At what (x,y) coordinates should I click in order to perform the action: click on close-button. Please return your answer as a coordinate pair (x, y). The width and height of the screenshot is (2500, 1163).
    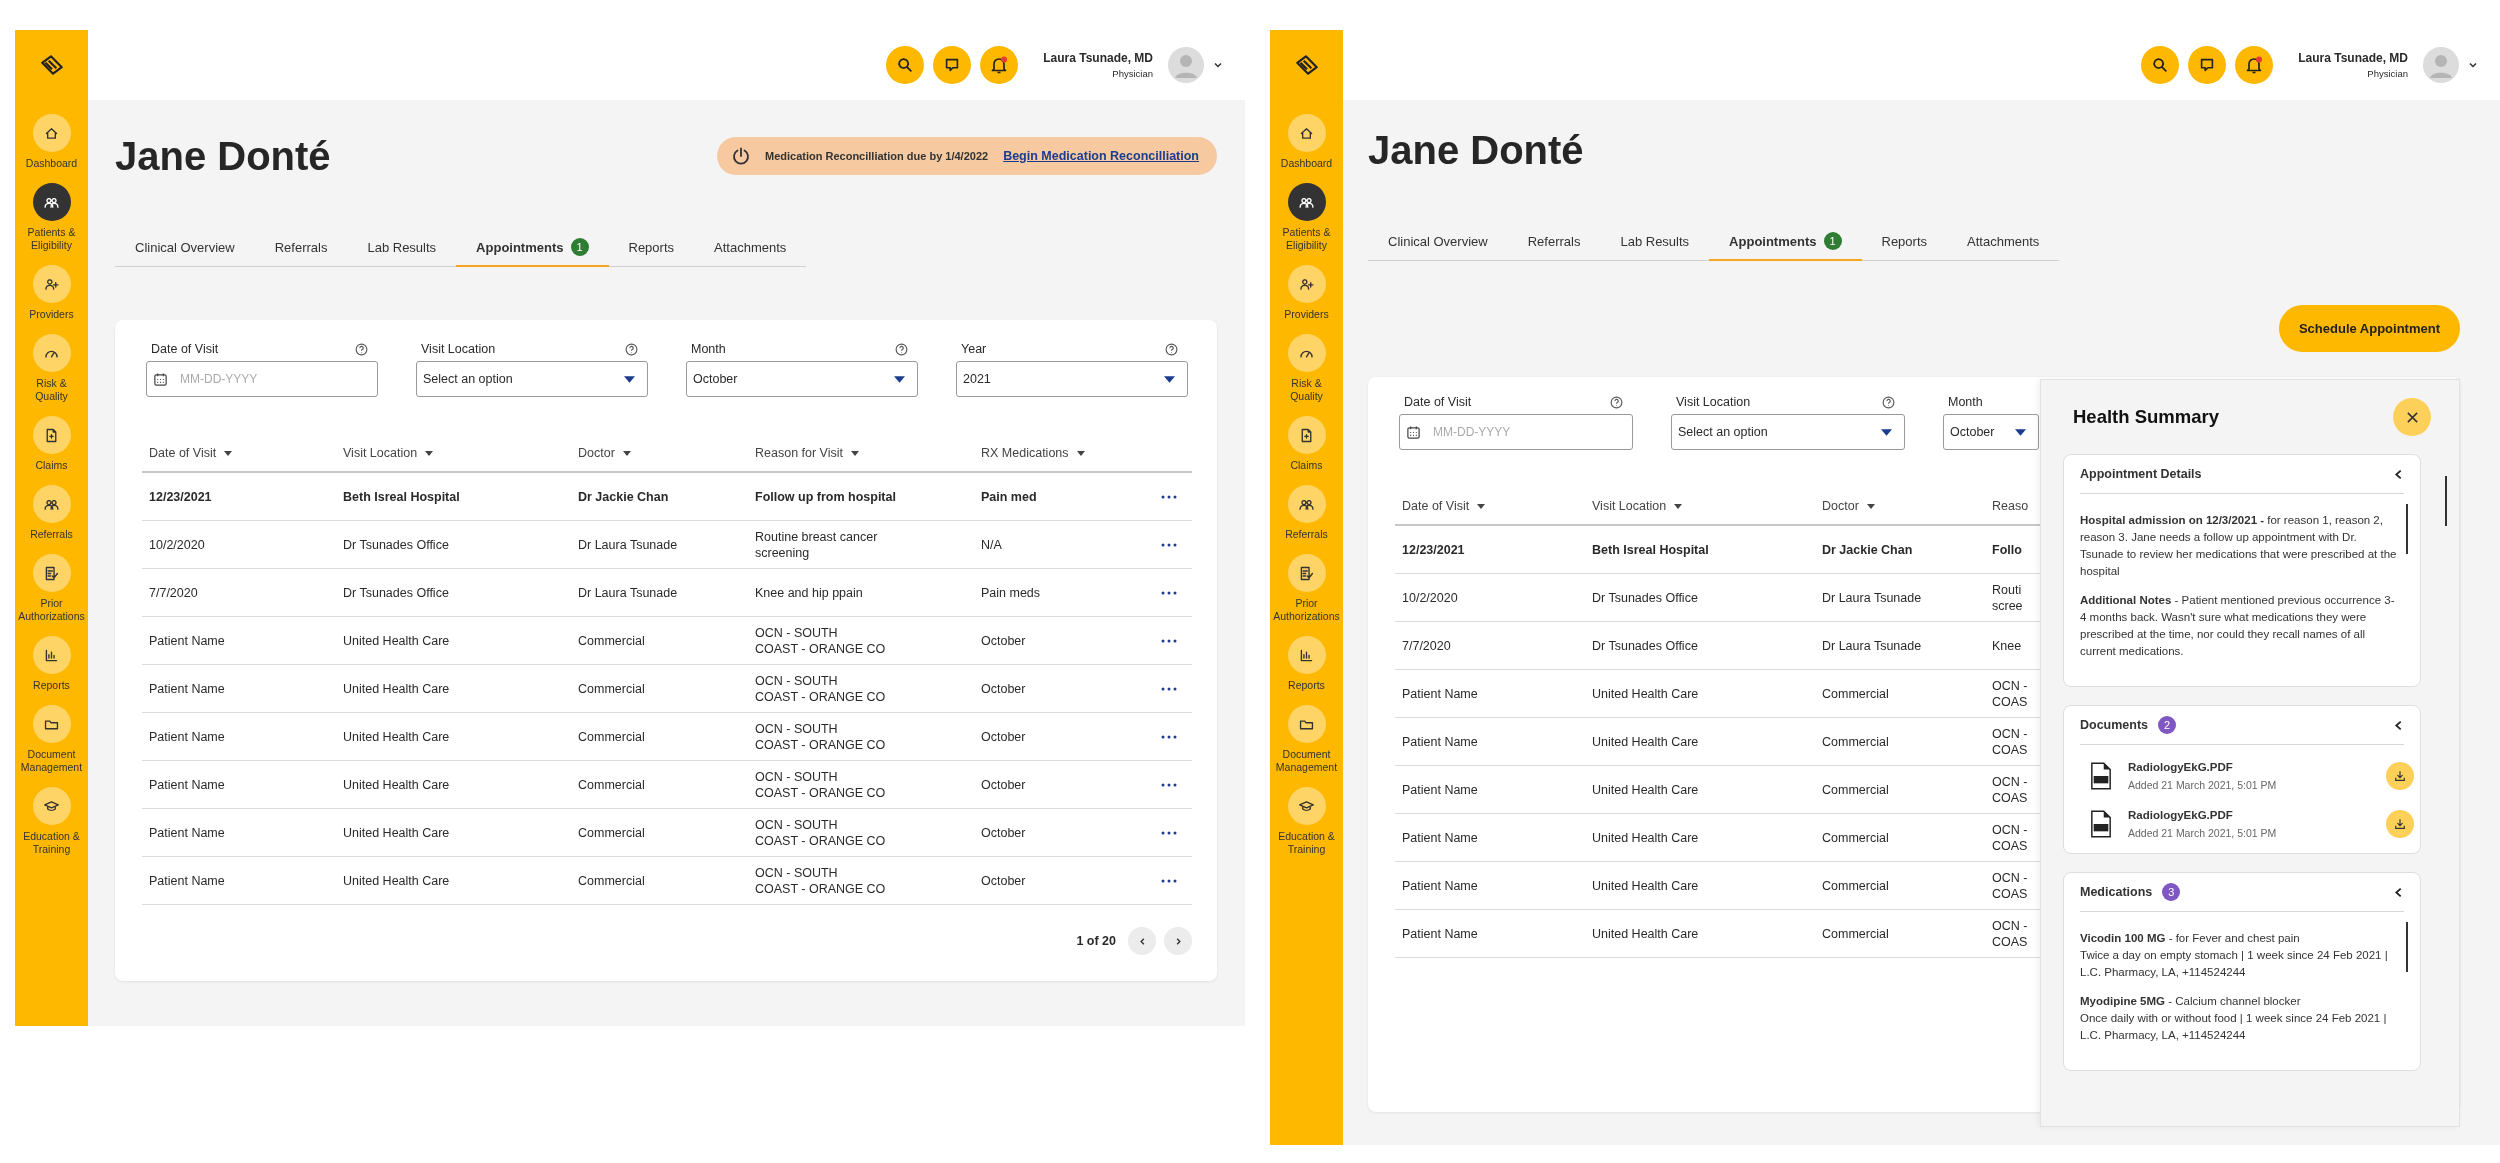
    Looking at the image, I should click on (2412, 417).